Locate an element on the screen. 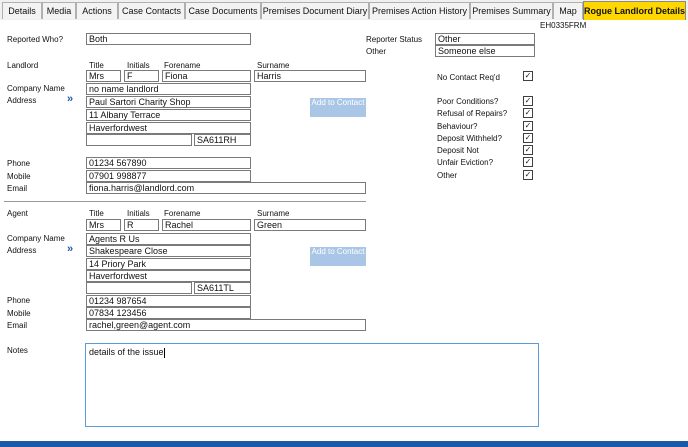 Image resolution: width=688 pixels, height=447 pixels. behaviour-label: Behaviour? is located at coordinates (457, 126).